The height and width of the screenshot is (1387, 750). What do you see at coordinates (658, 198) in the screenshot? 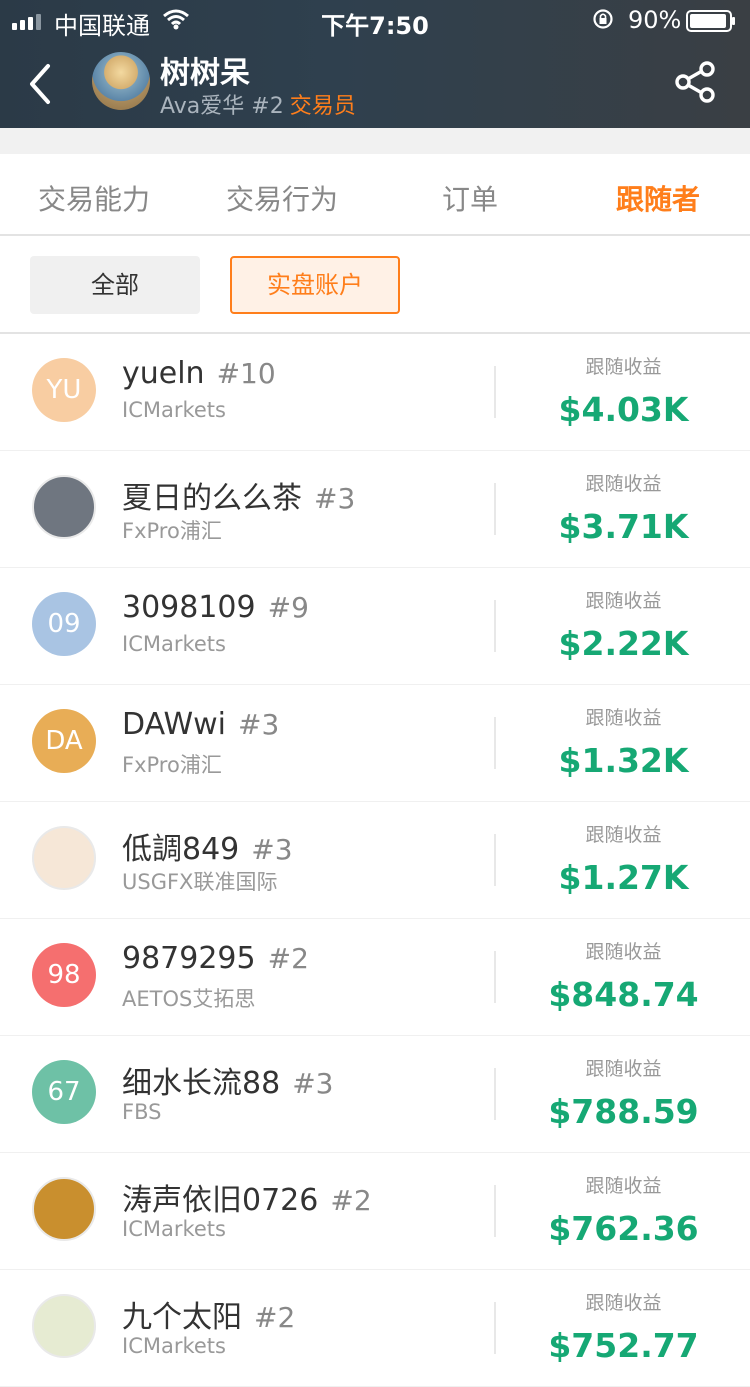
I see `tab-followers: 跟随者` at bounding box center [658, 198].